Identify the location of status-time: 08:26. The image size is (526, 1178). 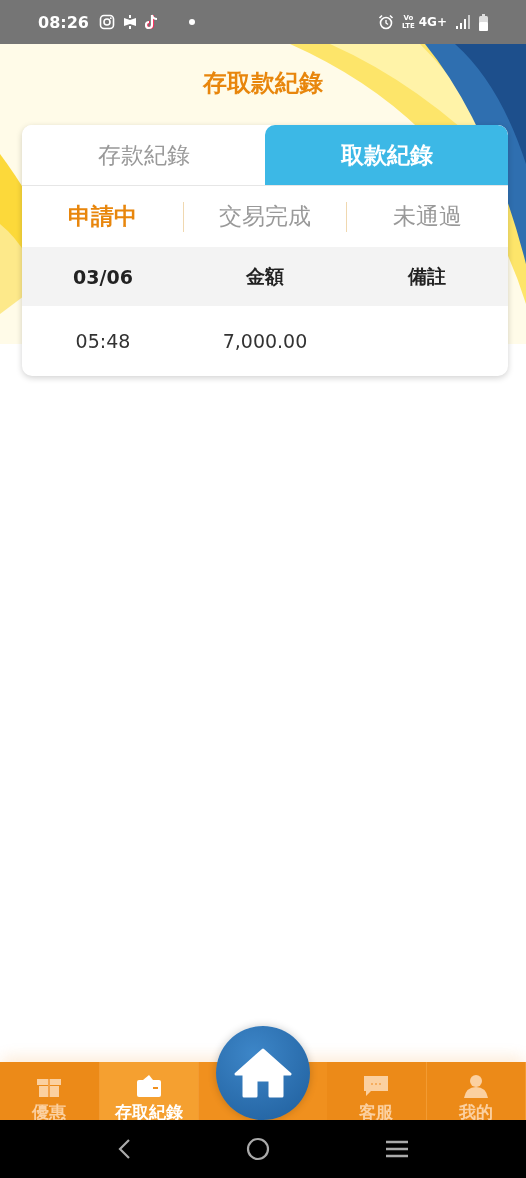
(63, 22).